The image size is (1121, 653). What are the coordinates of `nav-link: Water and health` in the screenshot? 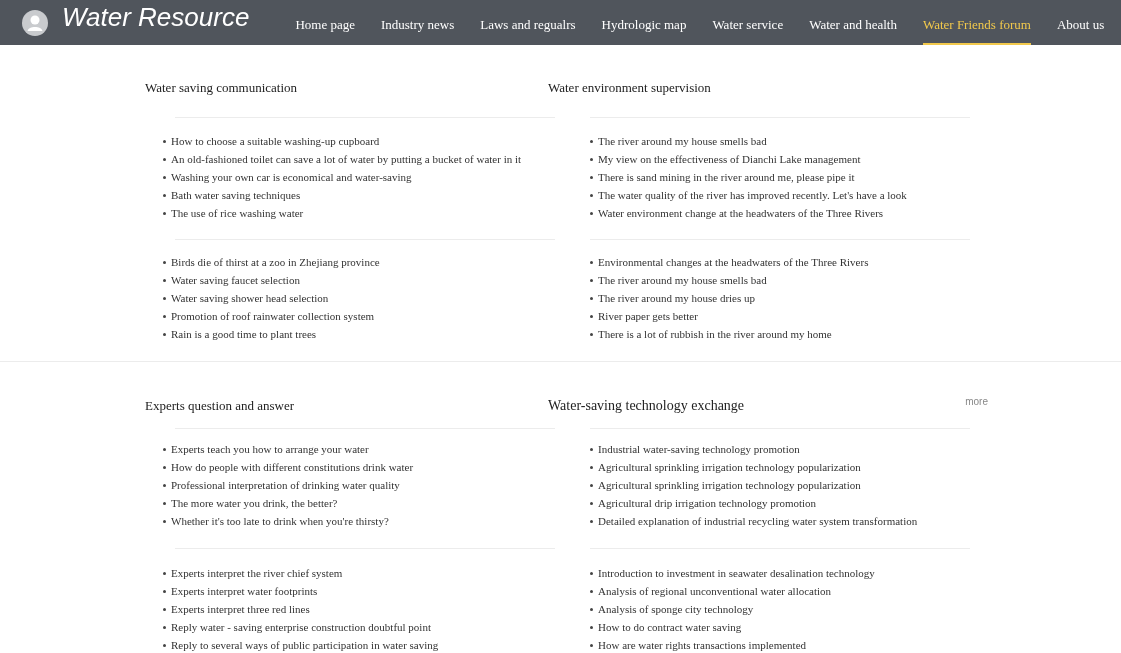 It's located at (853, 22).